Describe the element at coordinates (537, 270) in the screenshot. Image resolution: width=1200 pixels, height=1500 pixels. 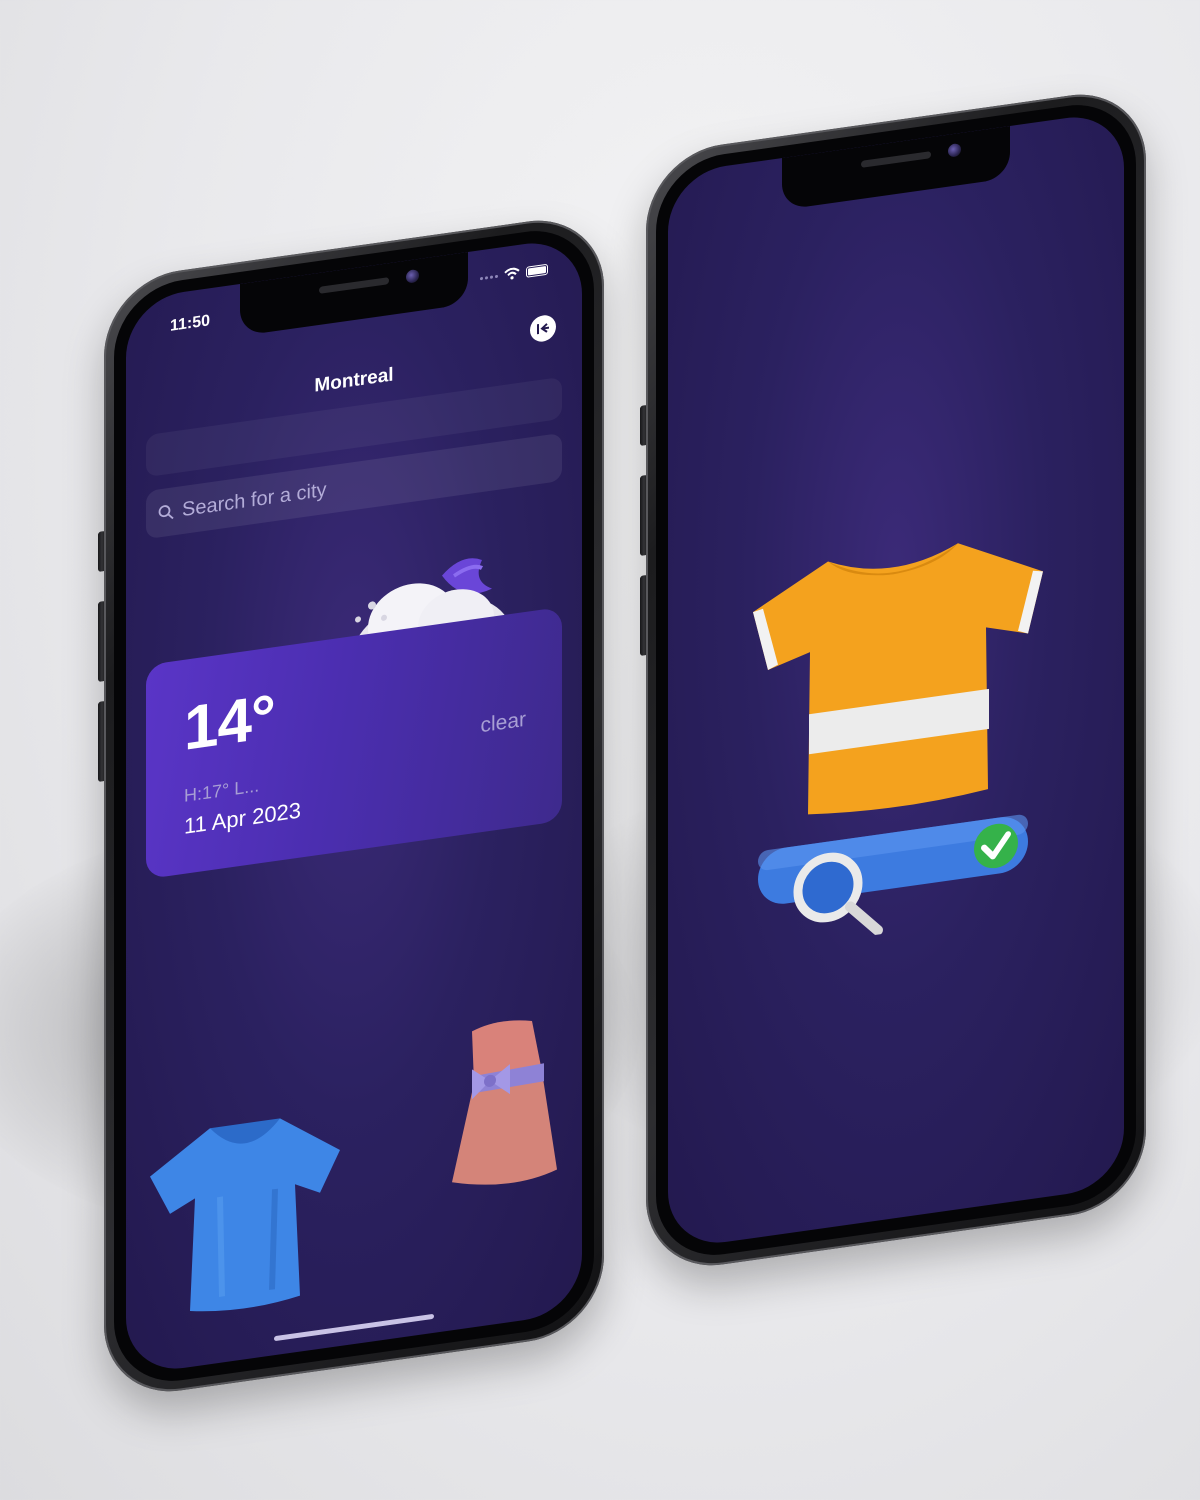
I see `battery-icon` at that location.